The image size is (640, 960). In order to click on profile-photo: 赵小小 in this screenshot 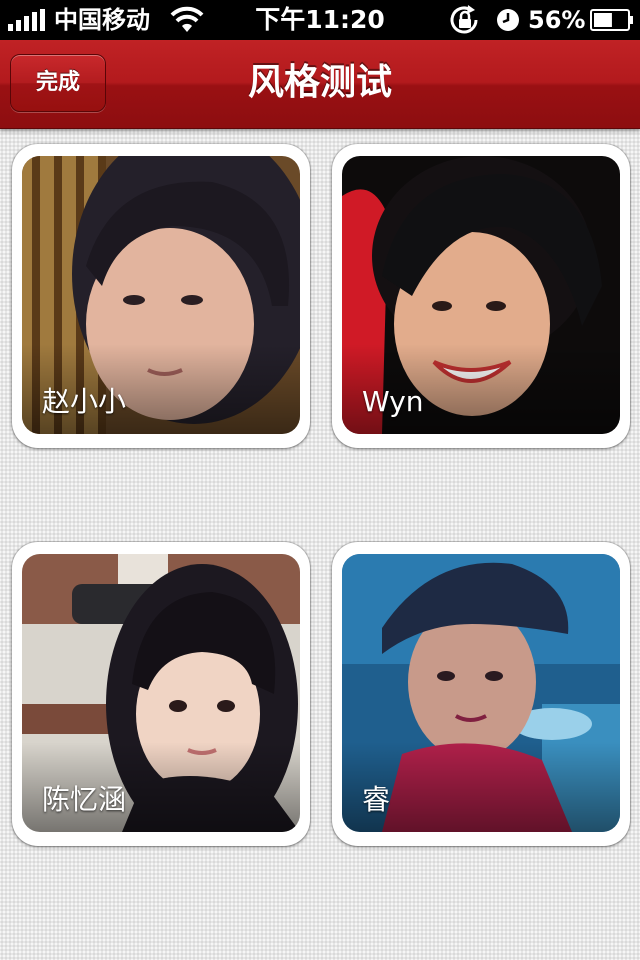, I will do `click(161, 295)`.